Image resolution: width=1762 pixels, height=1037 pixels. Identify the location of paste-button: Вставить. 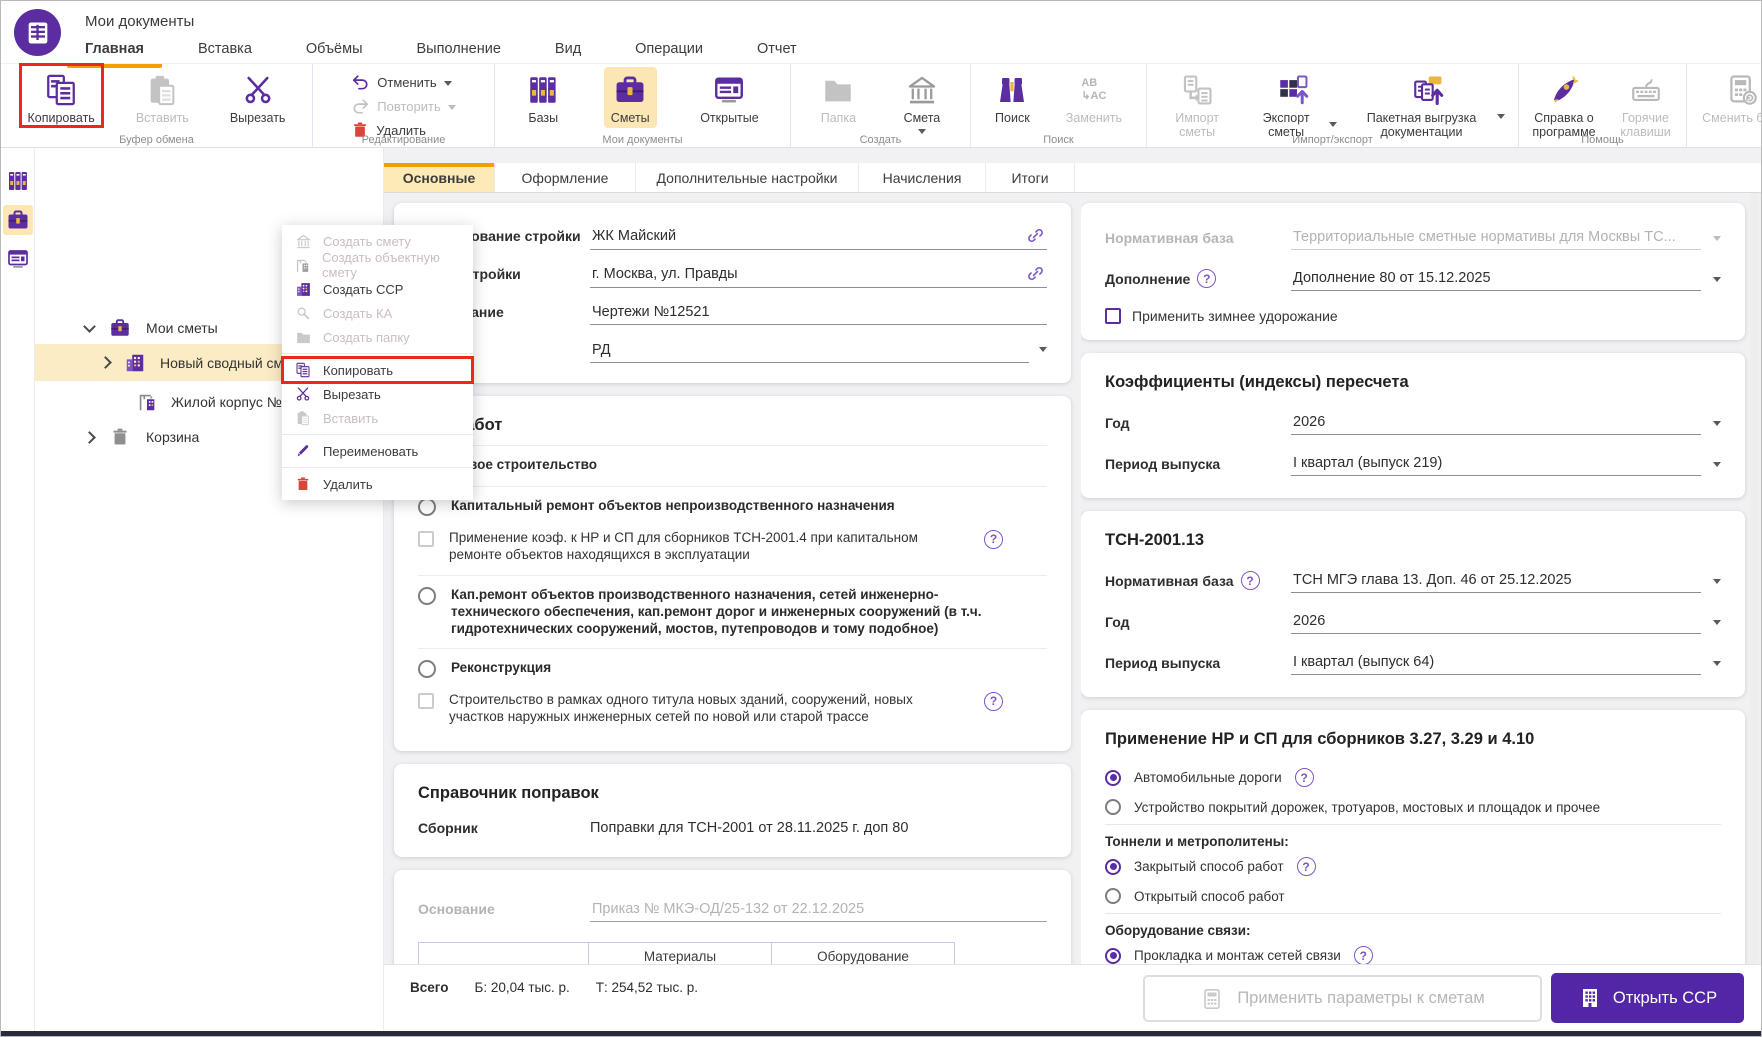
(162, 97).